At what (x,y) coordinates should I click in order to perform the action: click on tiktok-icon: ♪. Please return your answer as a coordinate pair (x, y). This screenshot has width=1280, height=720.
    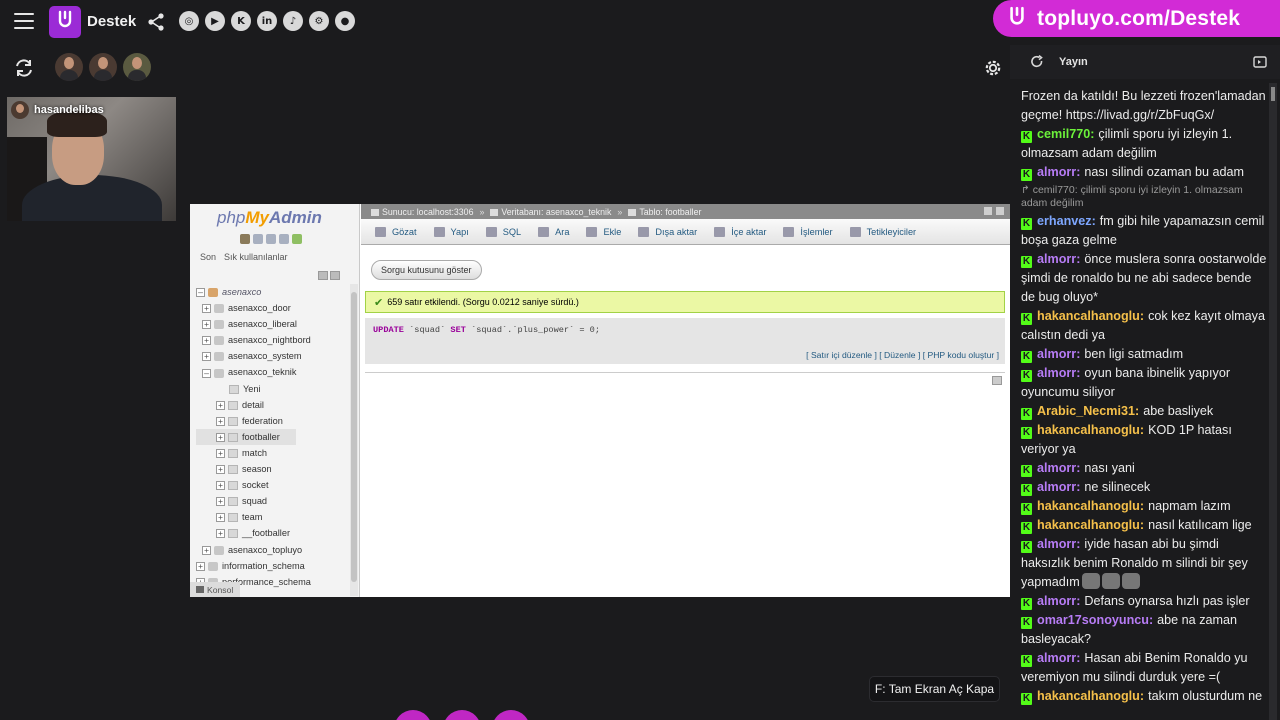
    Looking at the image, I should click on (293, 21).